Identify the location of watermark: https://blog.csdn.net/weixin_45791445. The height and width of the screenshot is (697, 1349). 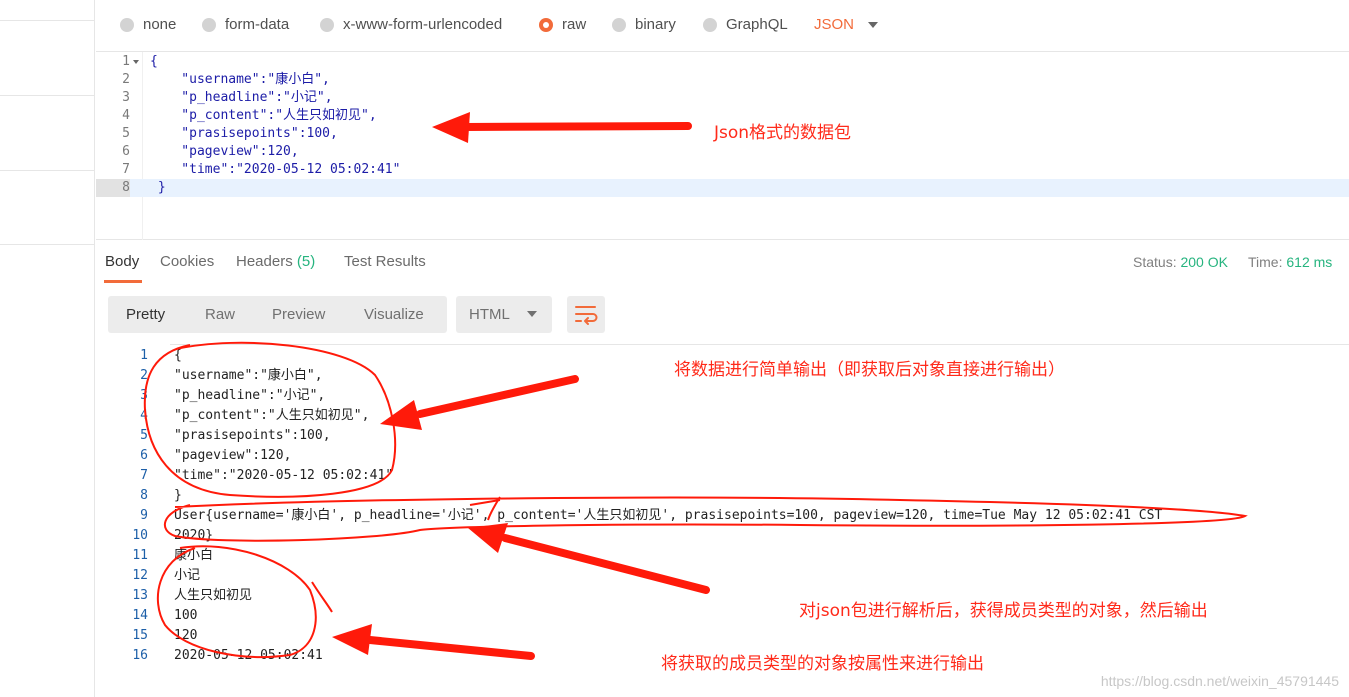
(1219, 681).